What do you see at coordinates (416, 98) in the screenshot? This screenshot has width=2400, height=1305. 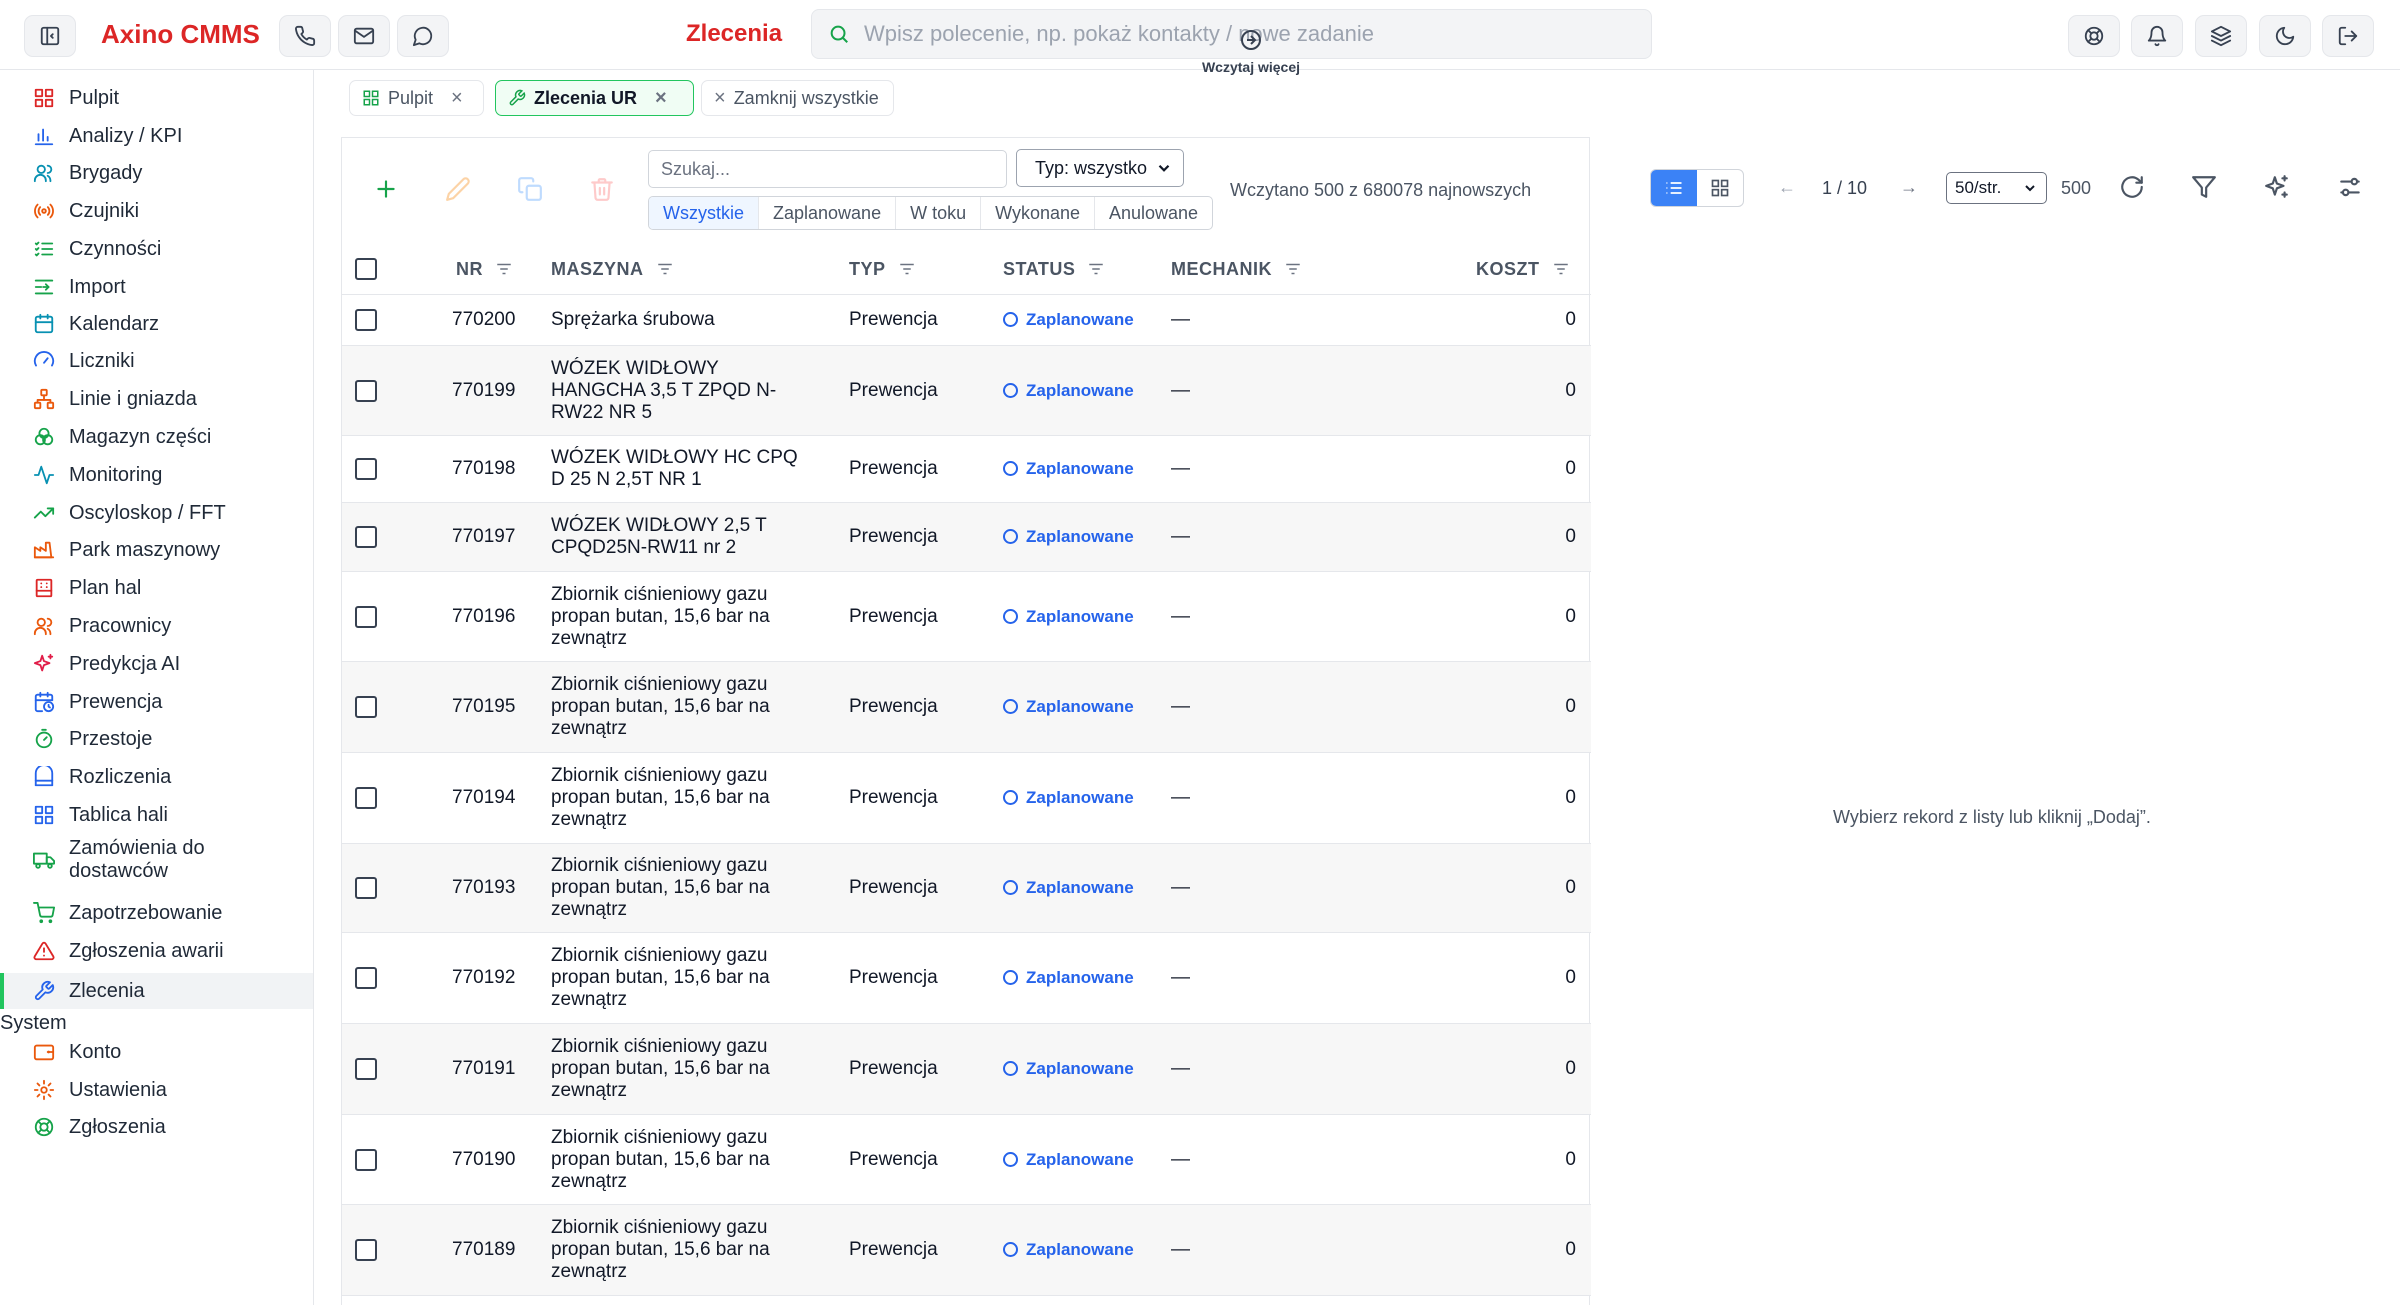 I see `tab-pulpit: Pulpit ×` at bounding box center [416, 98].